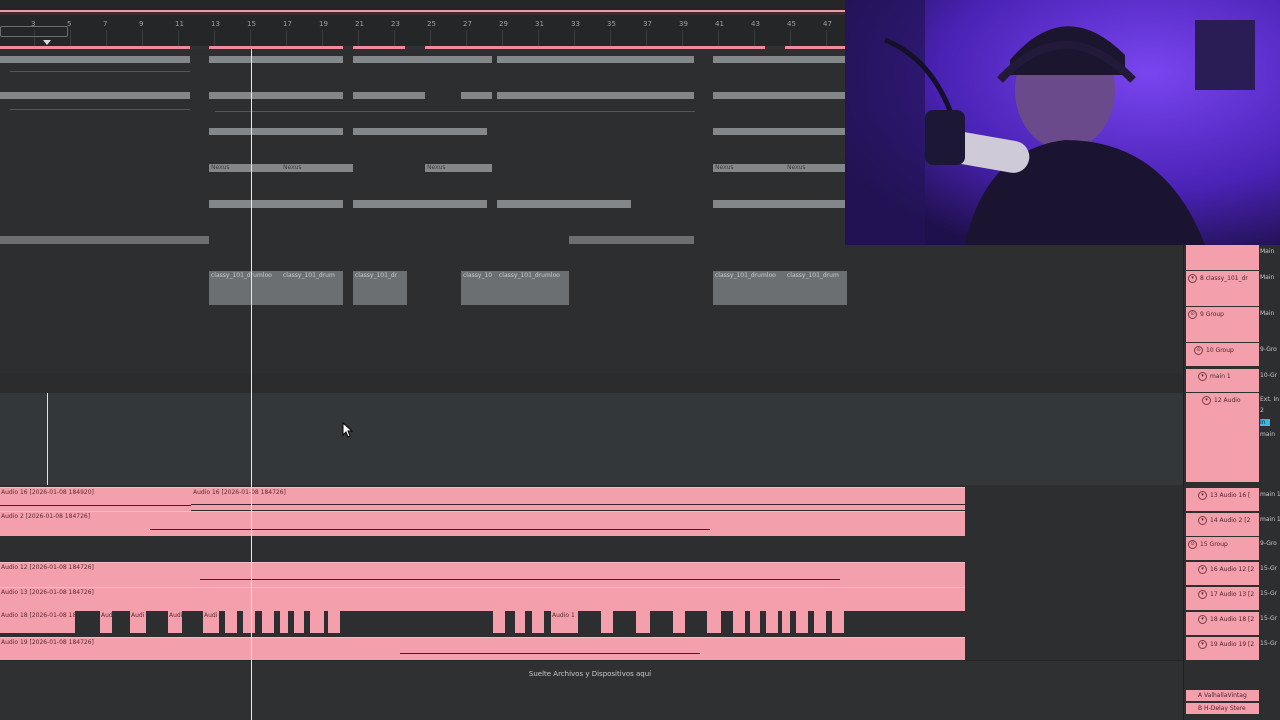 This screenshot has height=720, width=1280. What do you see at coordinates (591, 332) in the screenshot?
I see `track-lane-group9` at bounding box center [591, 332].